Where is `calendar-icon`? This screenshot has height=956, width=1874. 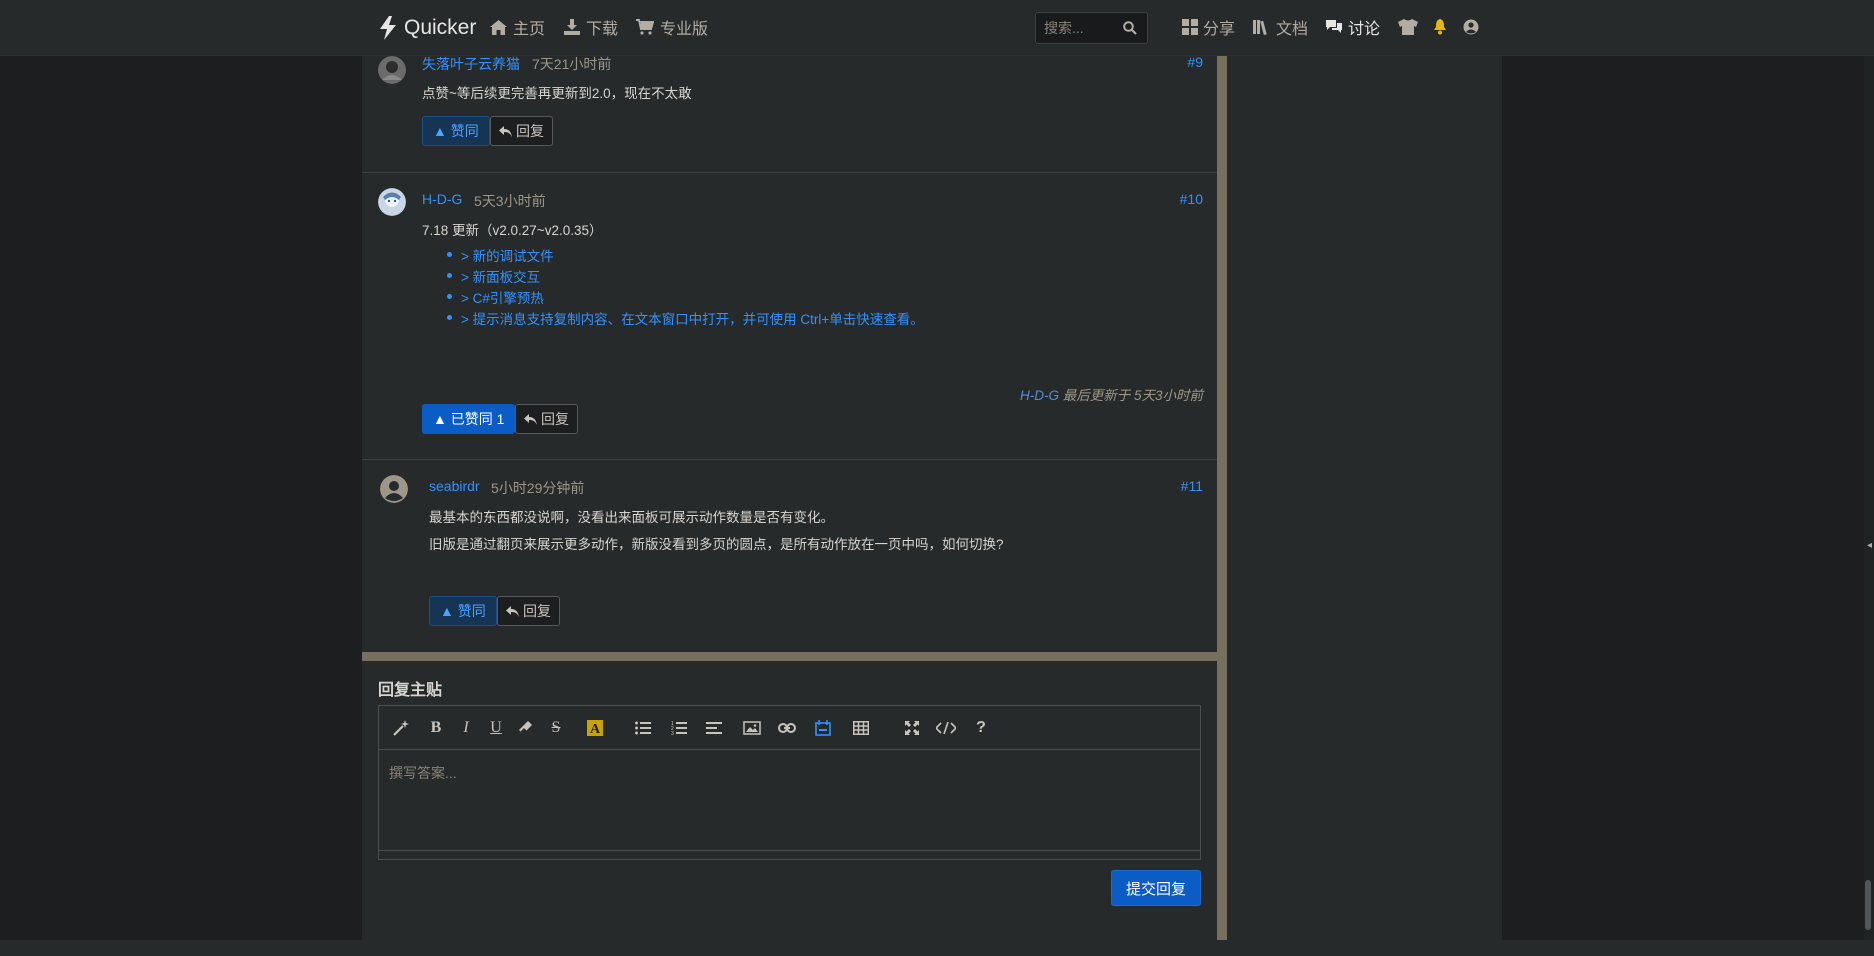 calendar-icon is located at coordinates (823, 728).